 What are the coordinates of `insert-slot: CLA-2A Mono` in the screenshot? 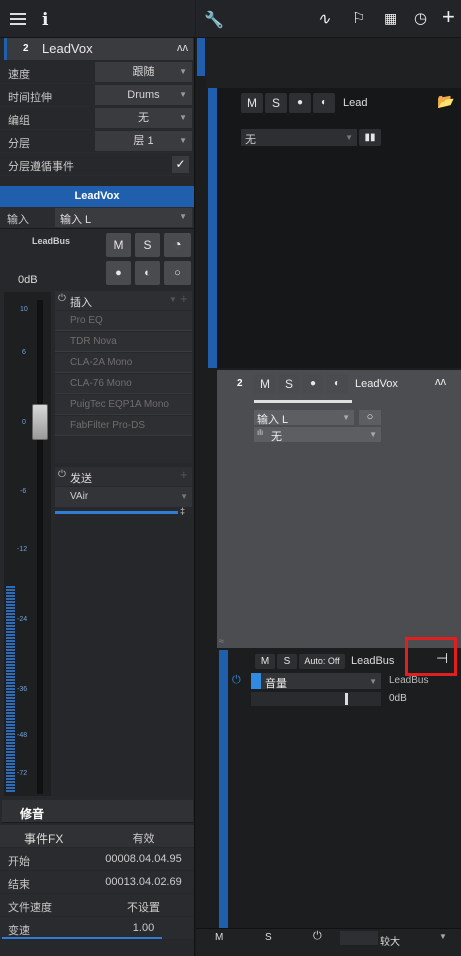 It's located at (123, 363).